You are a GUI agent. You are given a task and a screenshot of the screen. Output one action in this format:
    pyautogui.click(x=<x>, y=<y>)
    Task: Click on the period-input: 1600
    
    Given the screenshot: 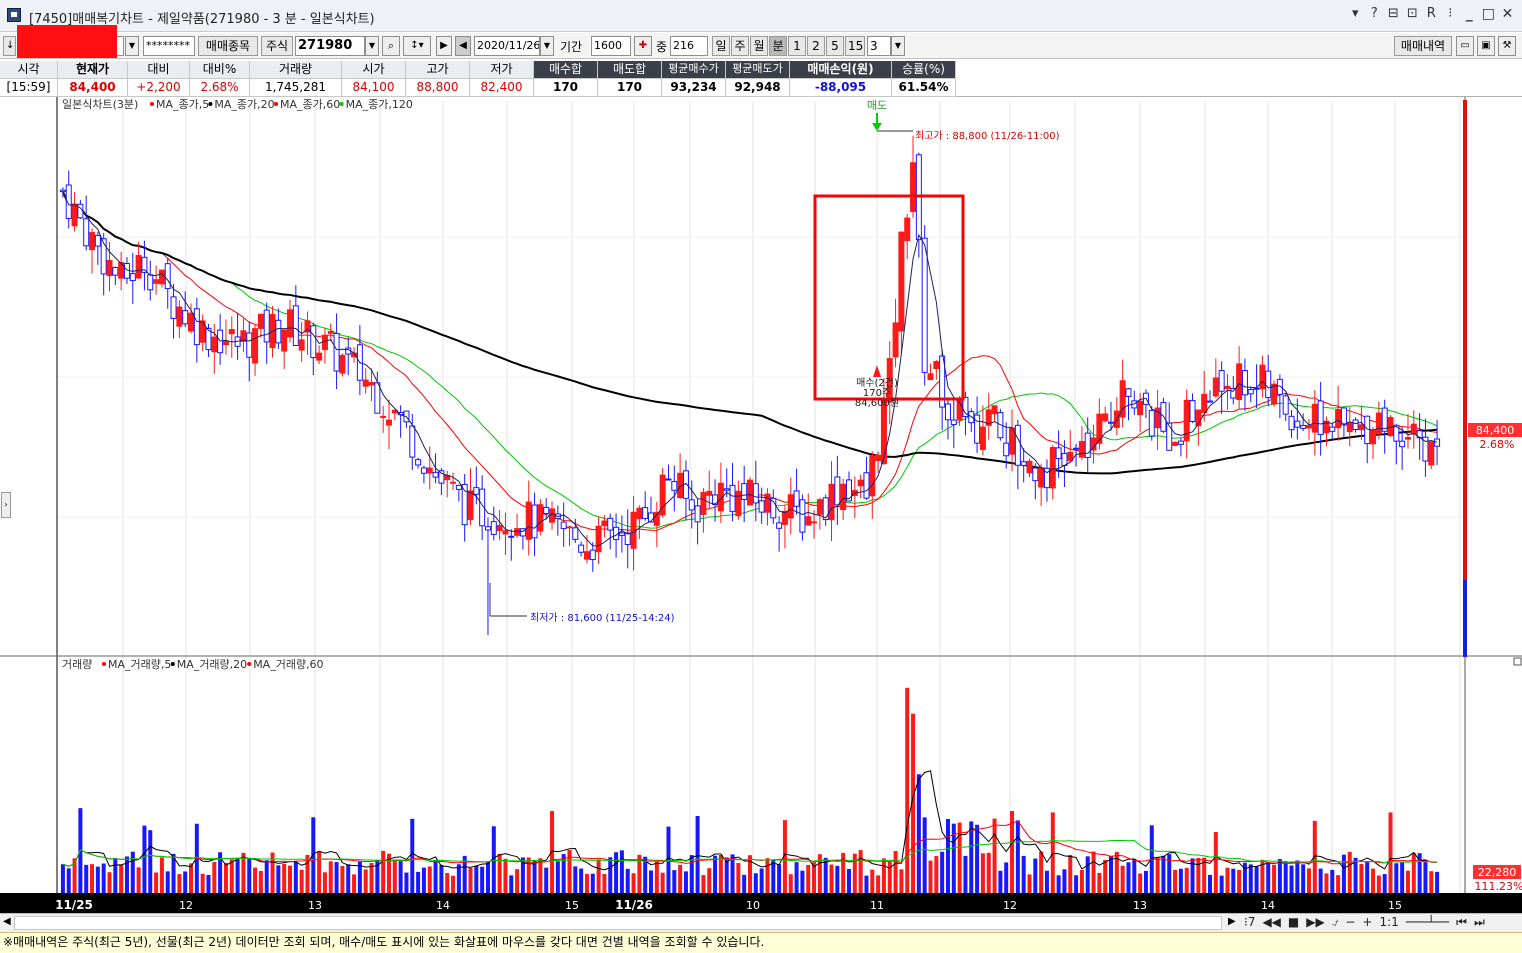 What is the action you would take?
    pyautogui.click(x=611, y=46)
    